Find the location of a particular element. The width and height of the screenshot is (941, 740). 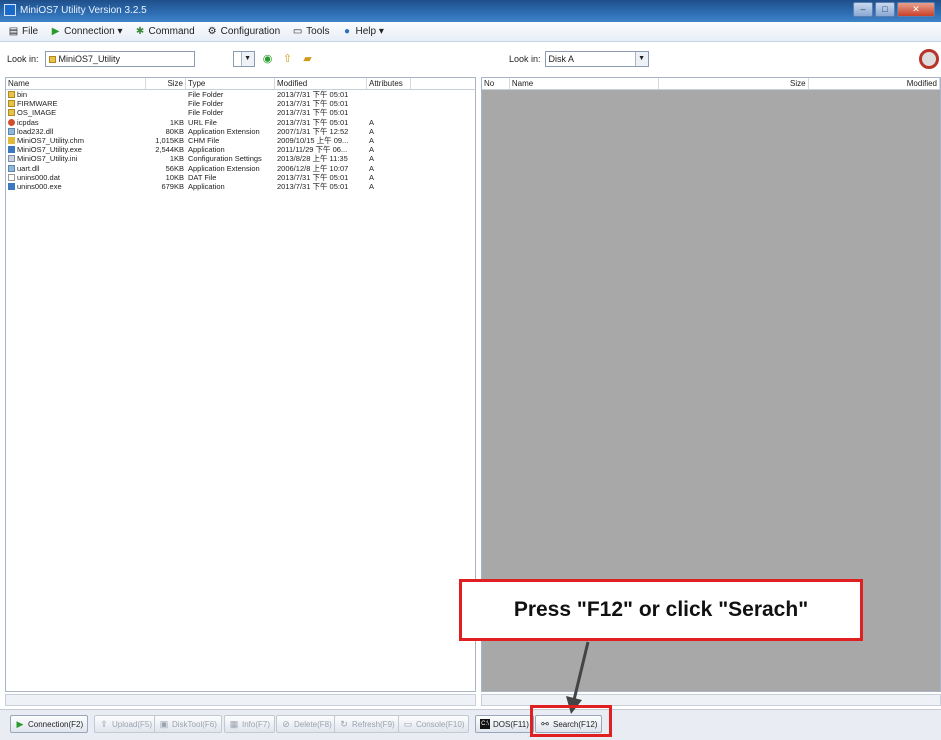

refresh-button-label: Refresh(F9) is located at coordinates (373, 724).